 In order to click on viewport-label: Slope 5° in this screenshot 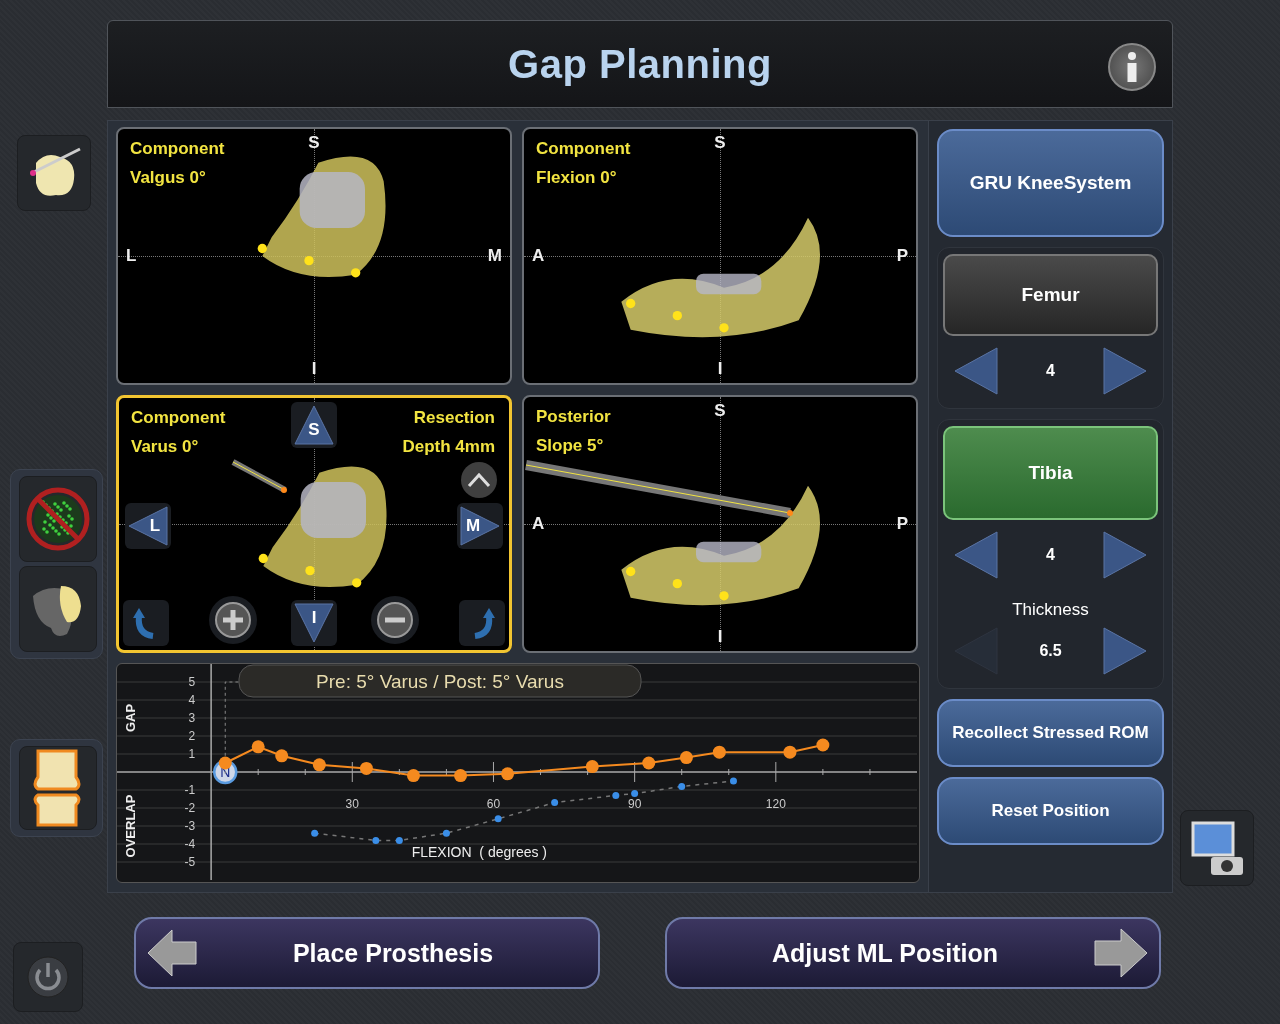, I will do `click(570, 446)`.